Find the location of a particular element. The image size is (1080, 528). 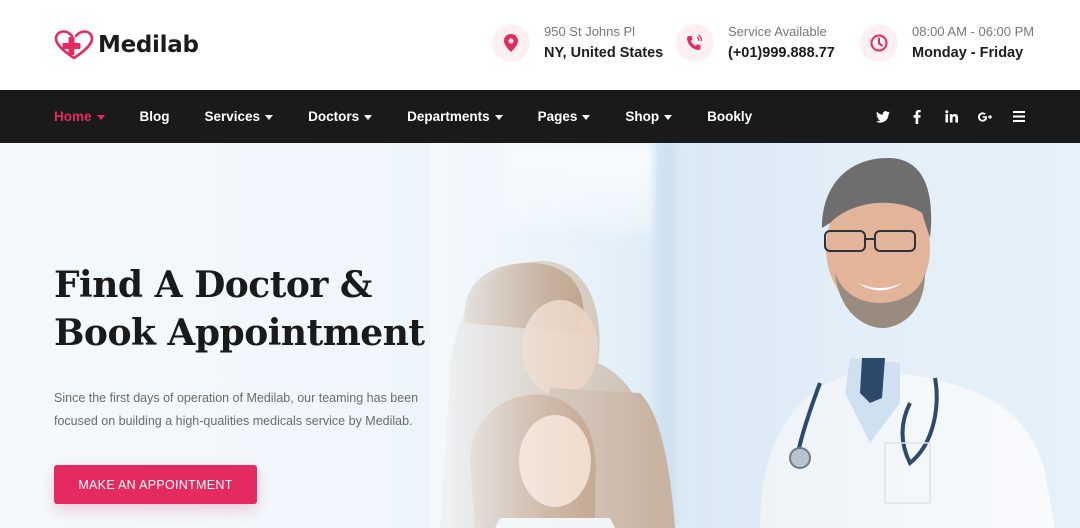

address-city: NY, United States is located at coordinates (604, 53).